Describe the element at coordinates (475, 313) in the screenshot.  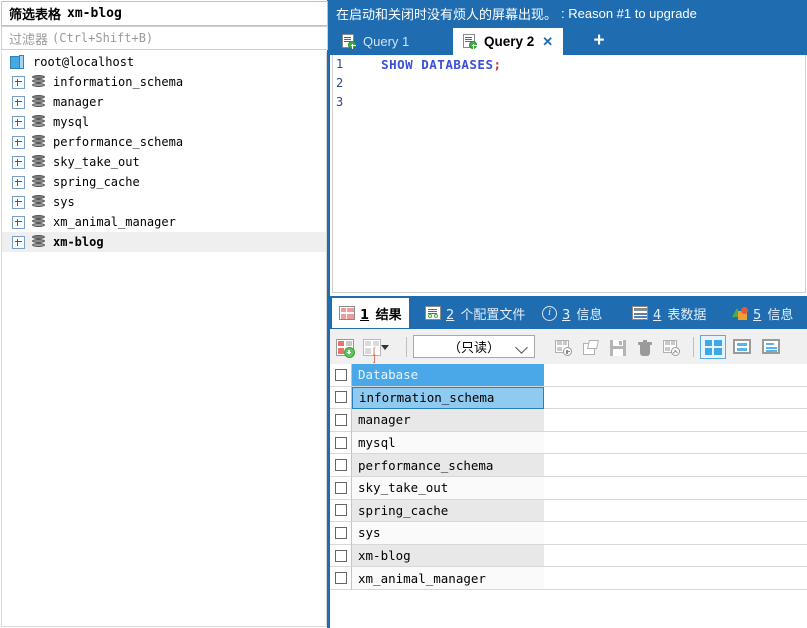
I see `result-tab-profiles: 2 个配置文件` at that location.